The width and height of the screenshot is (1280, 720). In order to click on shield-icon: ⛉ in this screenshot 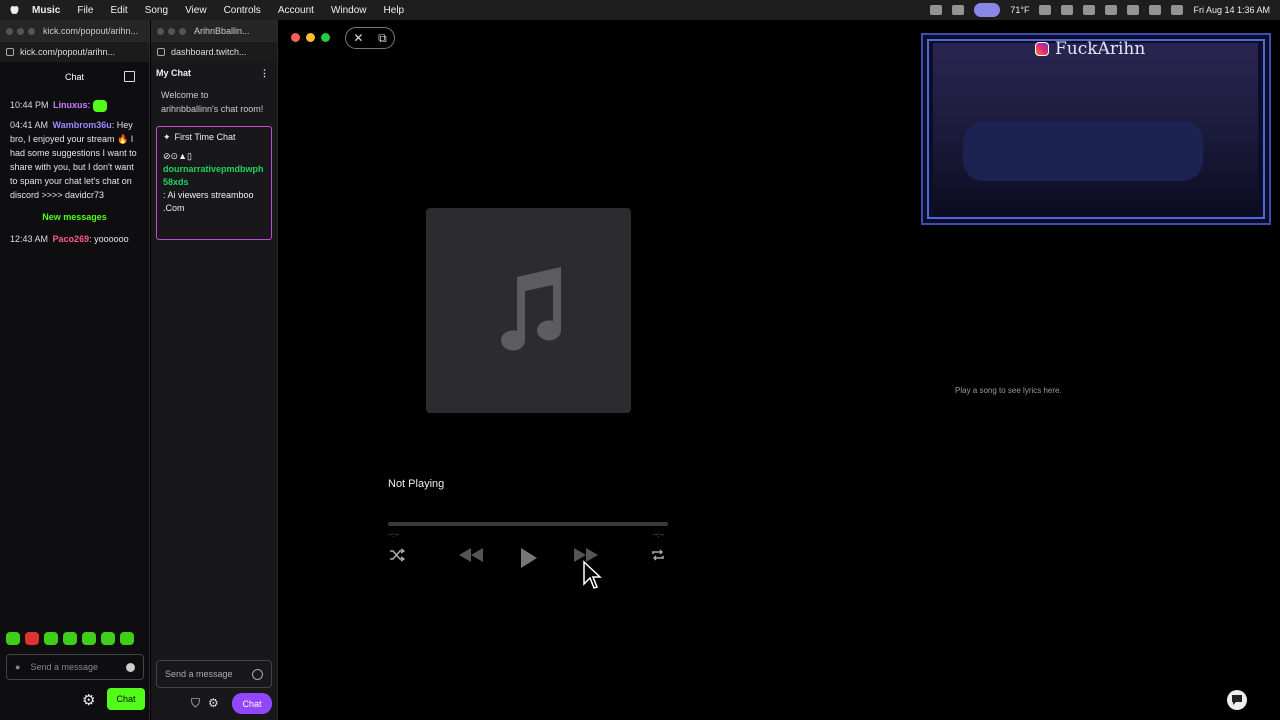, I will do `click(195, 703)`.